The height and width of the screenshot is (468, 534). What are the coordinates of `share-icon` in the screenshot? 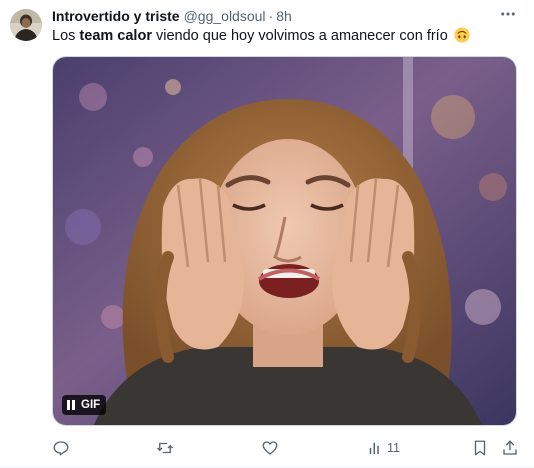 It's located at (510, 447).